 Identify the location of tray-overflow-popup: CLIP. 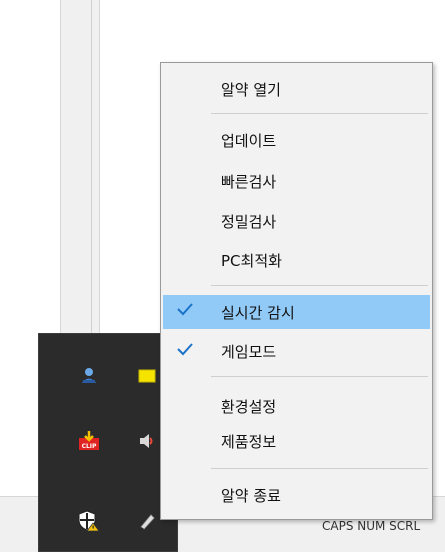
(108, 442).